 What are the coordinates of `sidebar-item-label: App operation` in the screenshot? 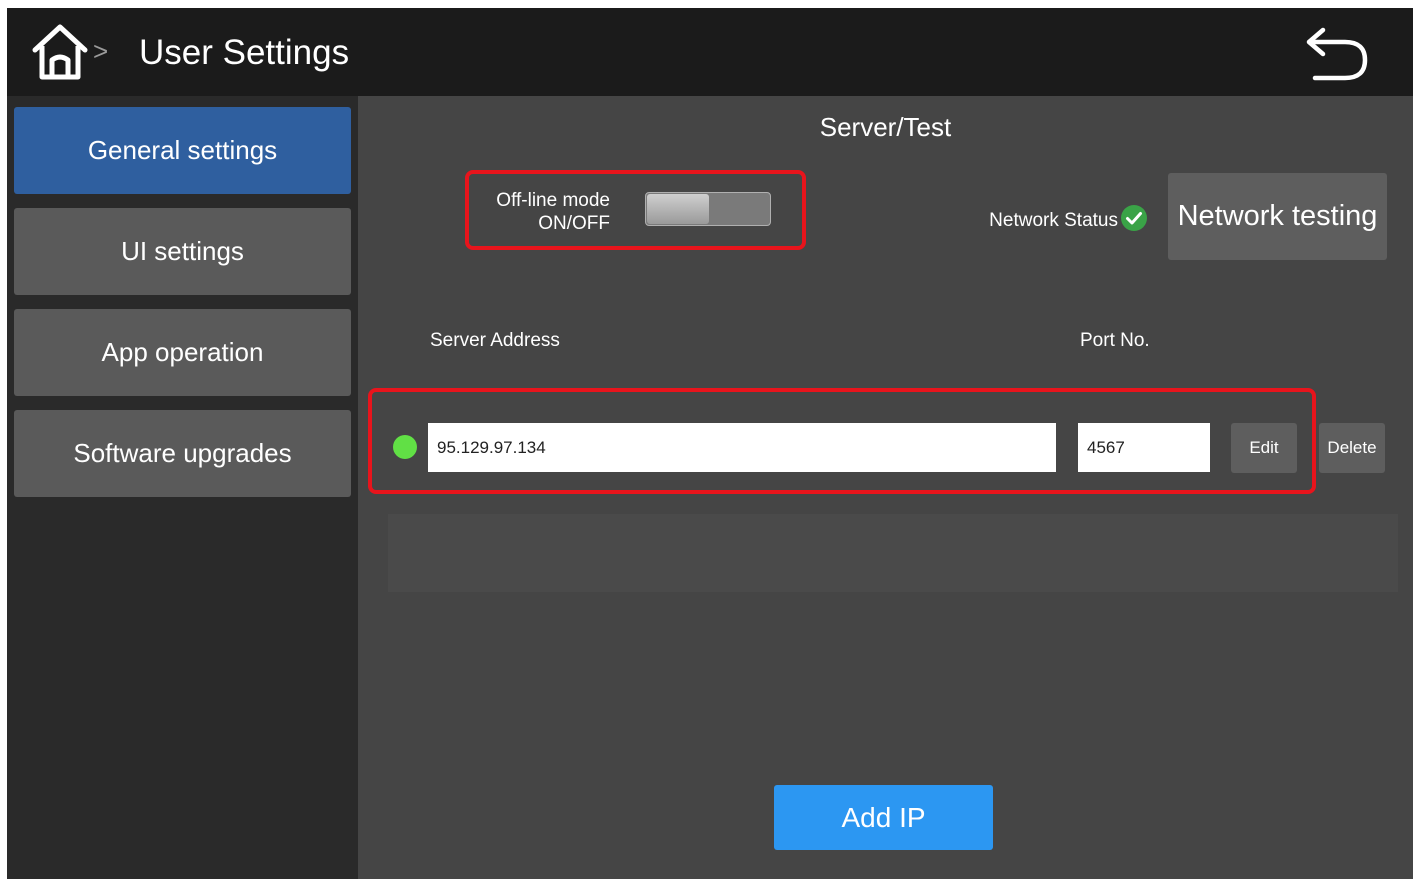 It's located at (182, 352).